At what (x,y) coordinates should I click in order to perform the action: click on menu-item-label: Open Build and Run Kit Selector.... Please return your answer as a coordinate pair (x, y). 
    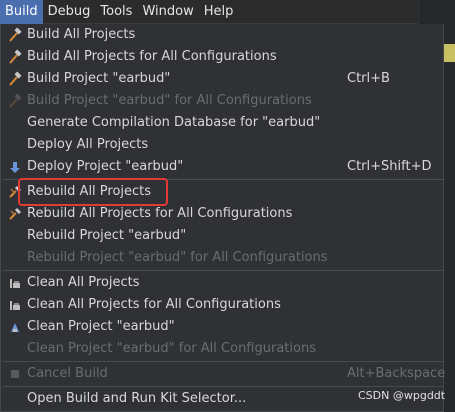
    Looking at the image, I should click on (137, 398).